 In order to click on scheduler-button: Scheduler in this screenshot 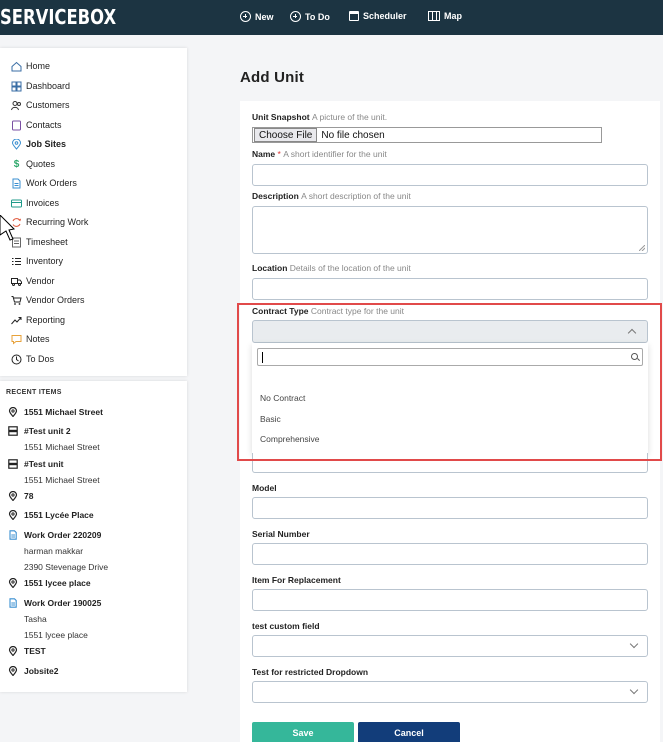, I will do `click(378, 16)`.